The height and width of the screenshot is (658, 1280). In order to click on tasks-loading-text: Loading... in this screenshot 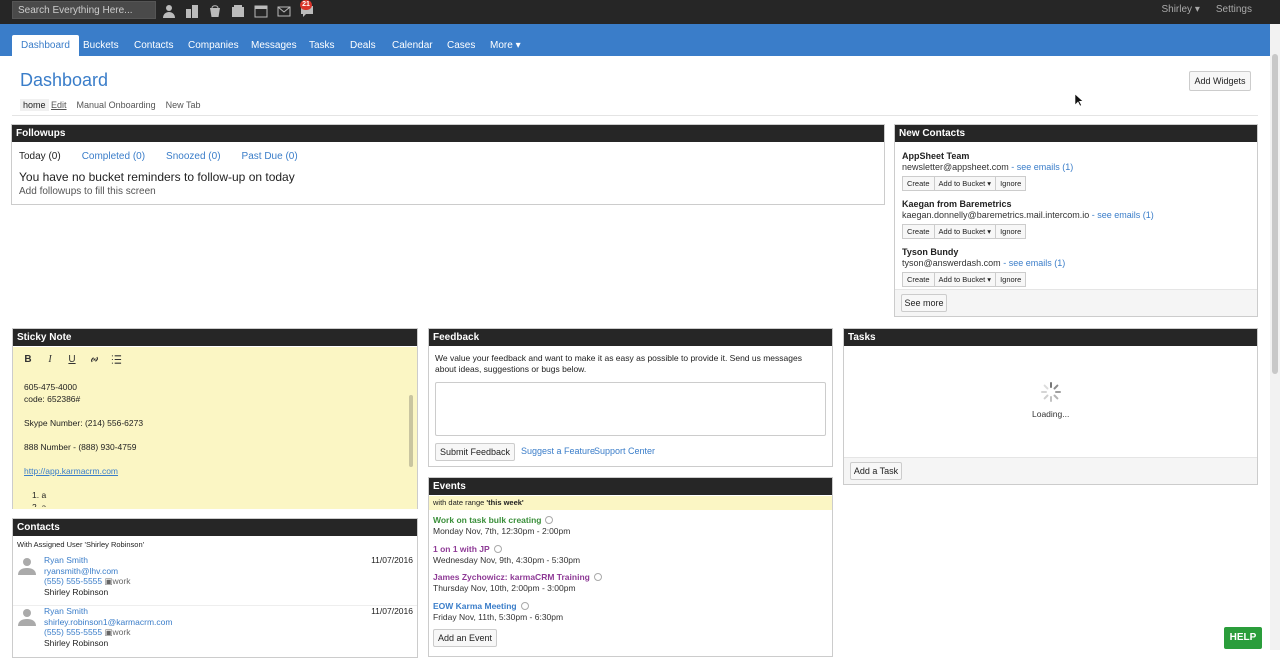, I will do `click(1051, 414)`.